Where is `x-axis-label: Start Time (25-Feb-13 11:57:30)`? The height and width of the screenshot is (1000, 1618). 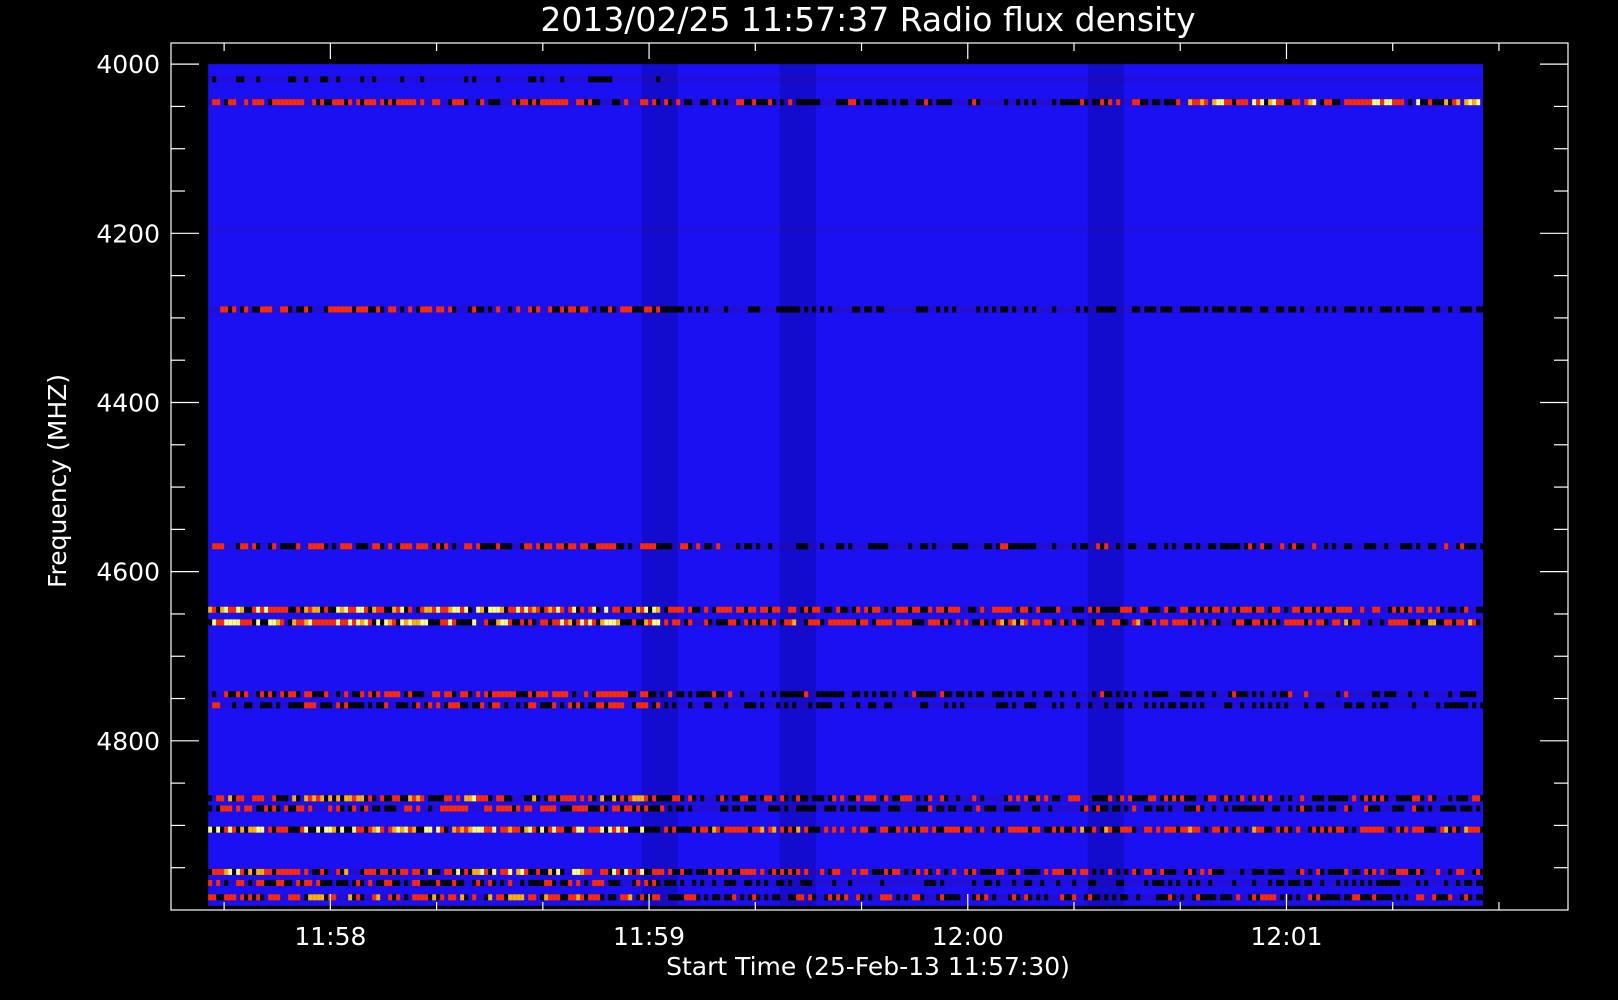 x-axis-label: Start Time (25-Feb-13 11:57:30) is located at coordinates (868, 966).